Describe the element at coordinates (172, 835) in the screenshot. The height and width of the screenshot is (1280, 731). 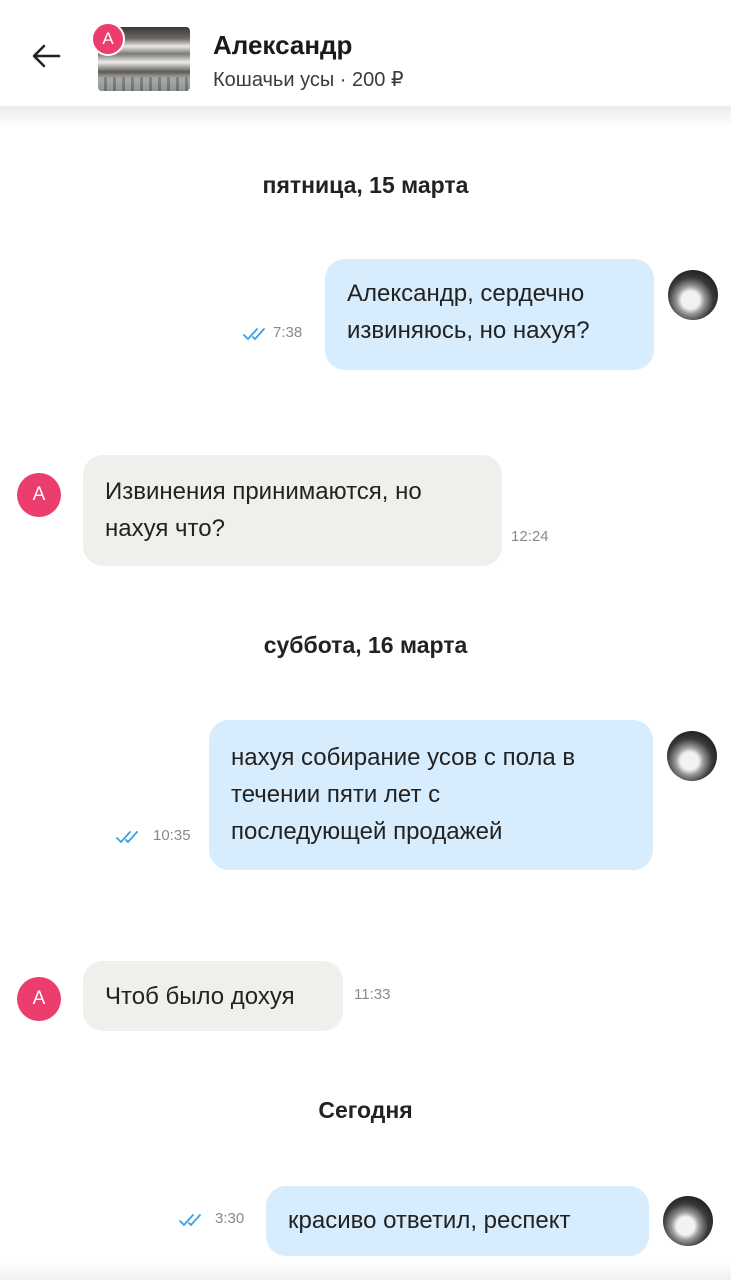
I see `message-time: 10:35` at that location.